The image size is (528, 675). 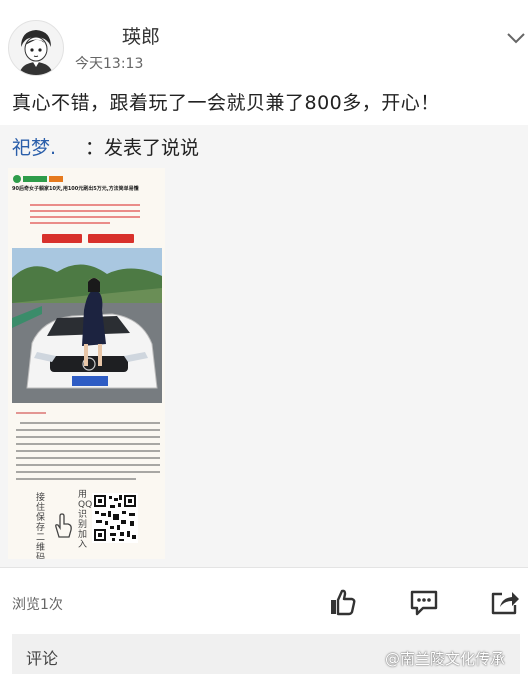 What do you see at coordinates (342, 602) in the screenshot?
I see `like-icon` at bounding box center [342, 602].